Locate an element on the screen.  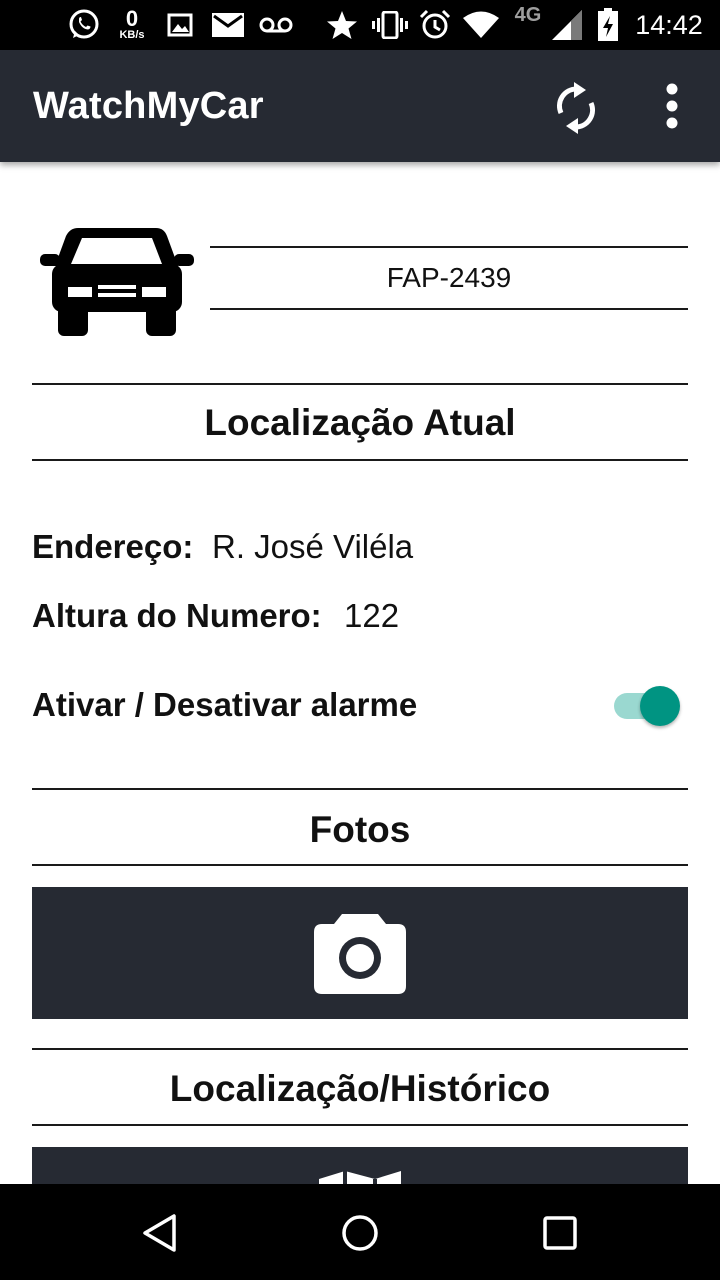
alarm-clock-icon is located at coordinates (435, 25).